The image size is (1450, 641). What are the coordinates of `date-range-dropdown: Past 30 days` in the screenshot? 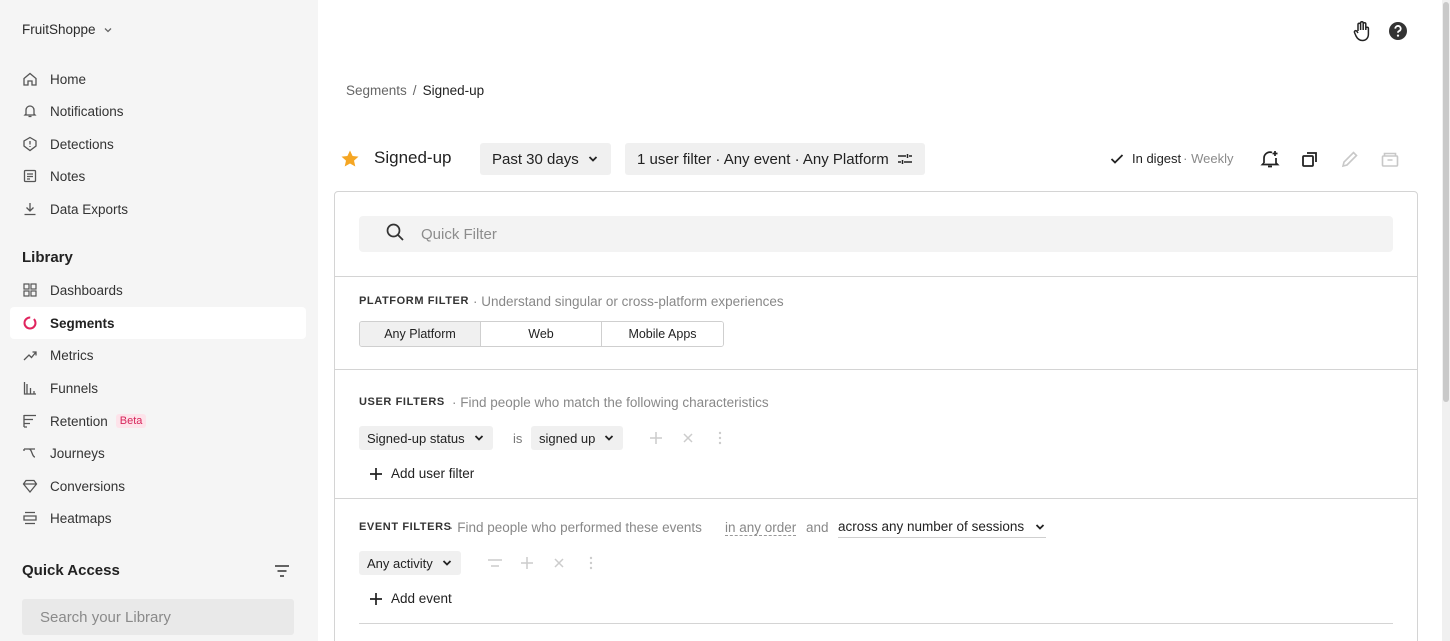 It's located at (545, 159).